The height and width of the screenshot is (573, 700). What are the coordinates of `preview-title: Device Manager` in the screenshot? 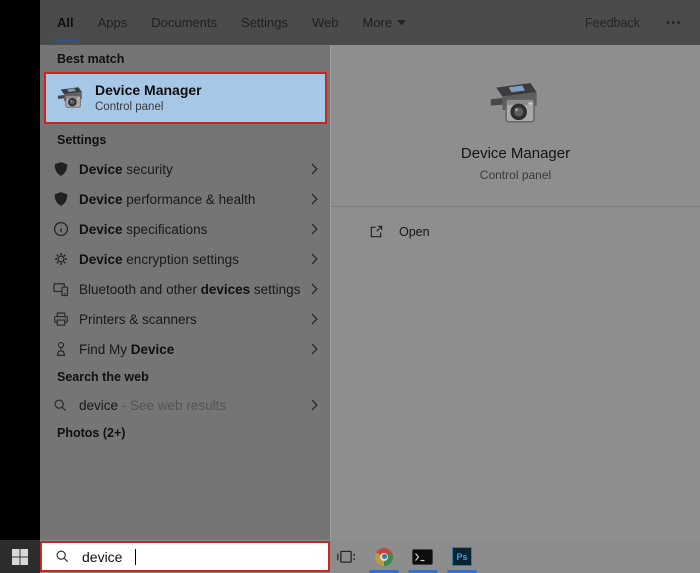 It's located at (515, 153).